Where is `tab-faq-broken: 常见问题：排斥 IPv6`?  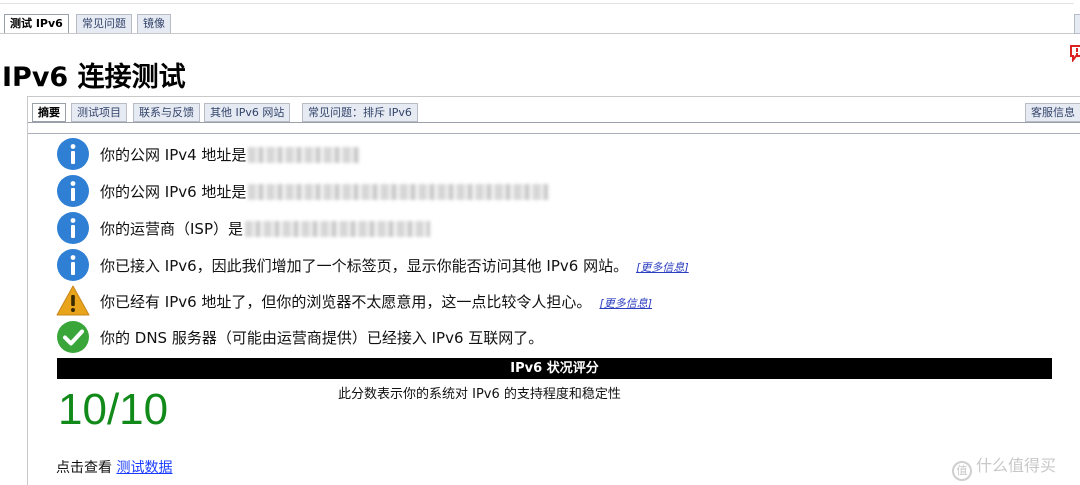
tab-faq-broken: 常见问题：排斥 IPv6 is located at coordinates (360, 112).